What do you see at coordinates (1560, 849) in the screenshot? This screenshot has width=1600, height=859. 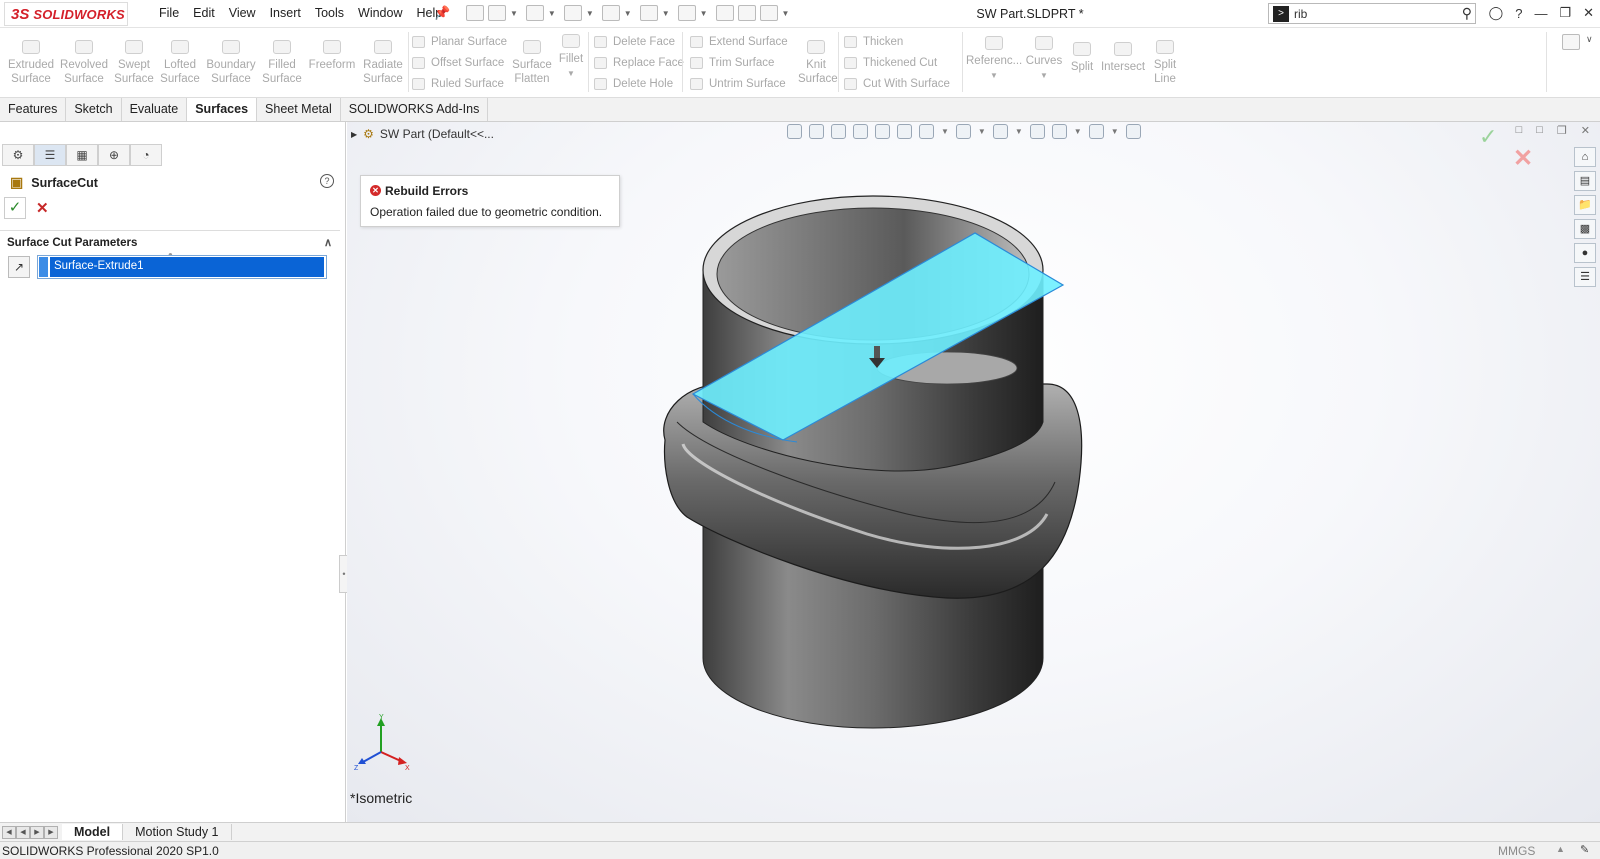 I see `chevron-up-icon: ▲` at bounding box center [1560, 849].